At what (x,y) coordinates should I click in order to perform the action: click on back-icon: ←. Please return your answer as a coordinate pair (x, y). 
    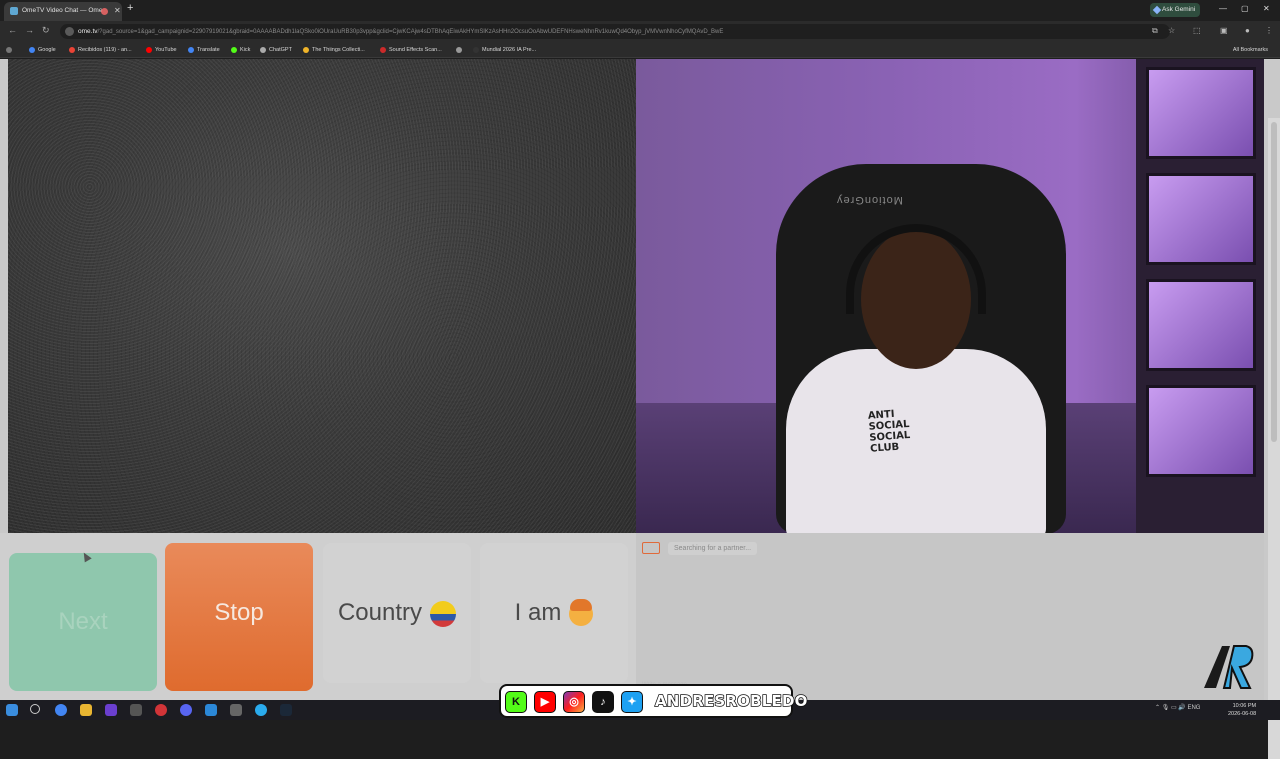
    Looking at the image, I should click on (12, 30).